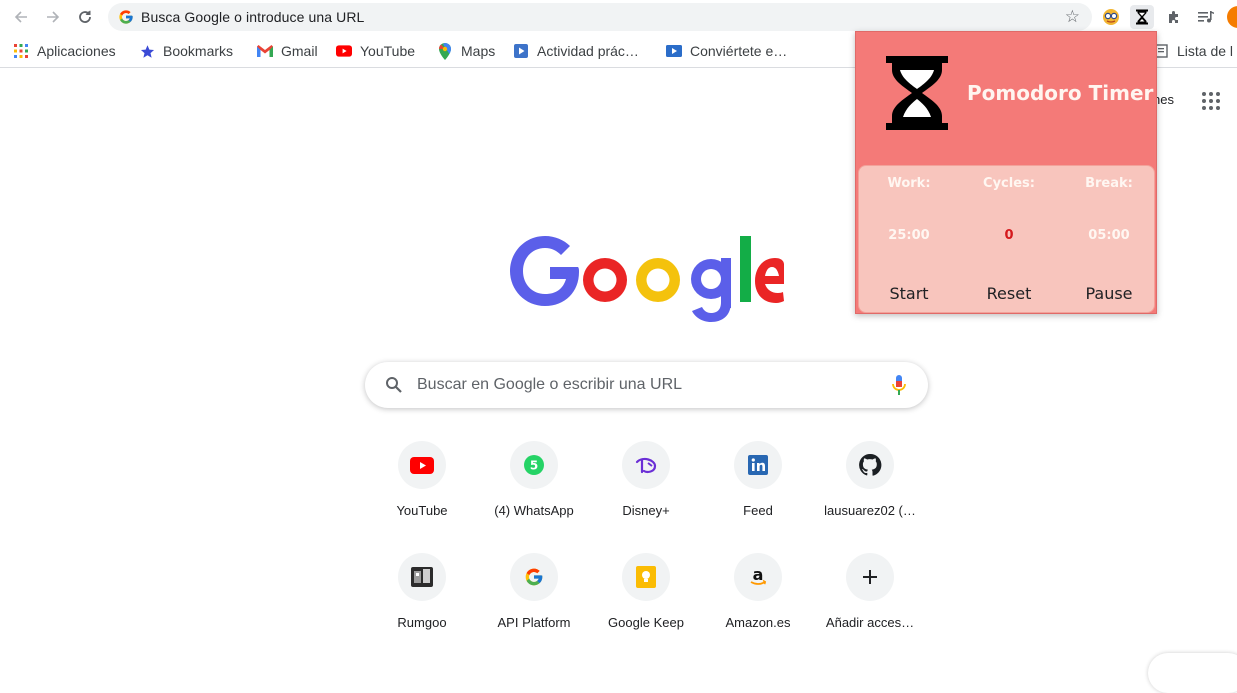 The image size is (1237, 693). I want to click on cycles-count-value: 0, so click(1009, 235).